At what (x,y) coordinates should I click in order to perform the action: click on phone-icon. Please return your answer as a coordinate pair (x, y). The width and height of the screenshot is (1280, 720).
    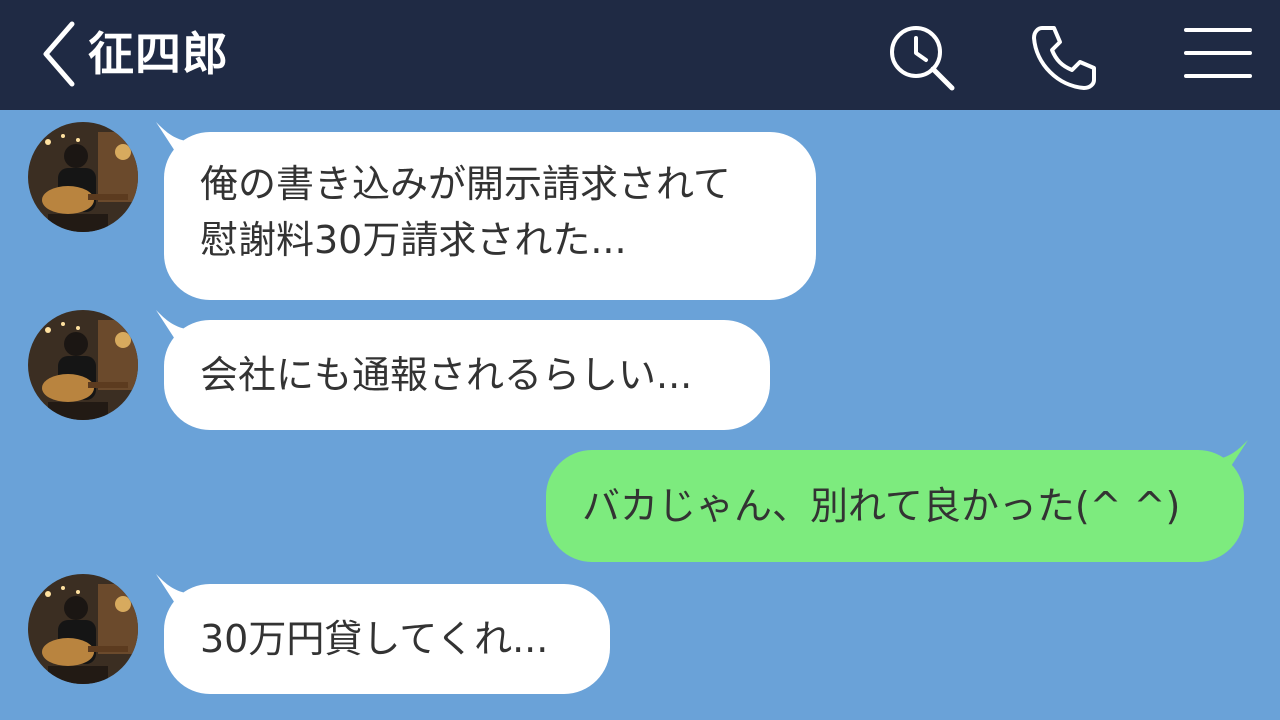
    Looking at the image, I should click on (1064, 58).